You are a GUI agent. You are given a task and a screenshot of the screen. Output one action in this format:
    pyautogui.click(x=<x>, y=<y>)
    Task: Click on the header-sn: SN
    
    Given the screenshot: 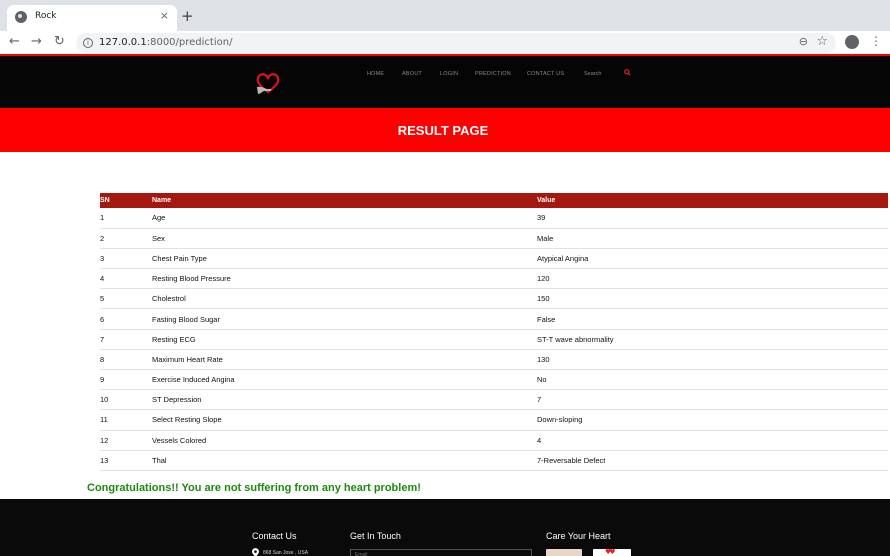 What is the action you would take?
    pyautogui.click(x=105, y=200)
    